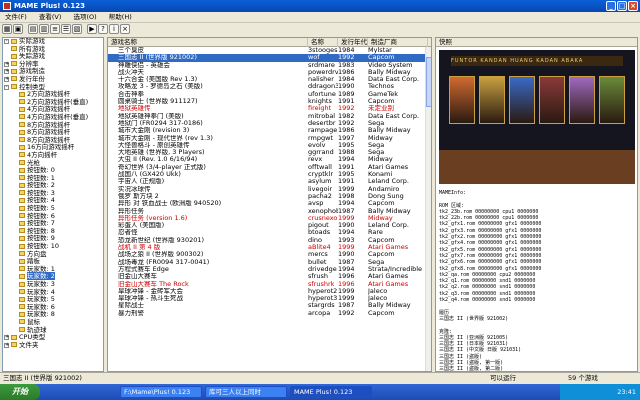  Describe the element at coordinates (53, 56) in the screenshot. I see `tree-item: 失踪游戏` at that location.